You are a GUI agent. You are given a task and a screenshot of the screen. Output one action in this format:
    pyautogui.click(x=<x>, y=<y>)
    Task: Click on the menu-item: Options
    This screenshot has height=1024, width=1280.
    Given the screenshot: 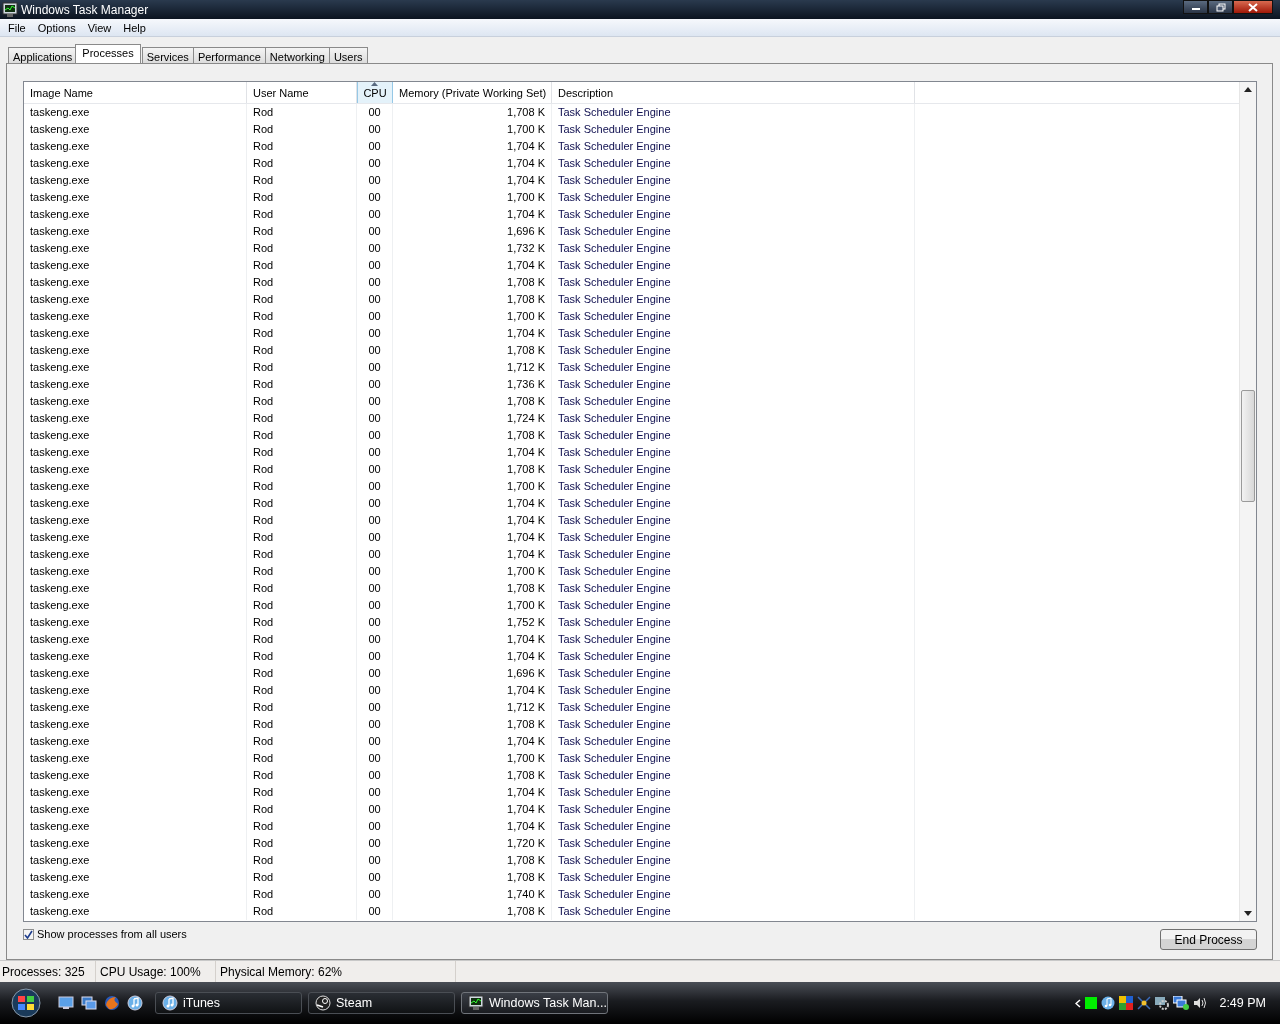 What is the action you would take?
    pyautogui.click(x=56, y=27)
    